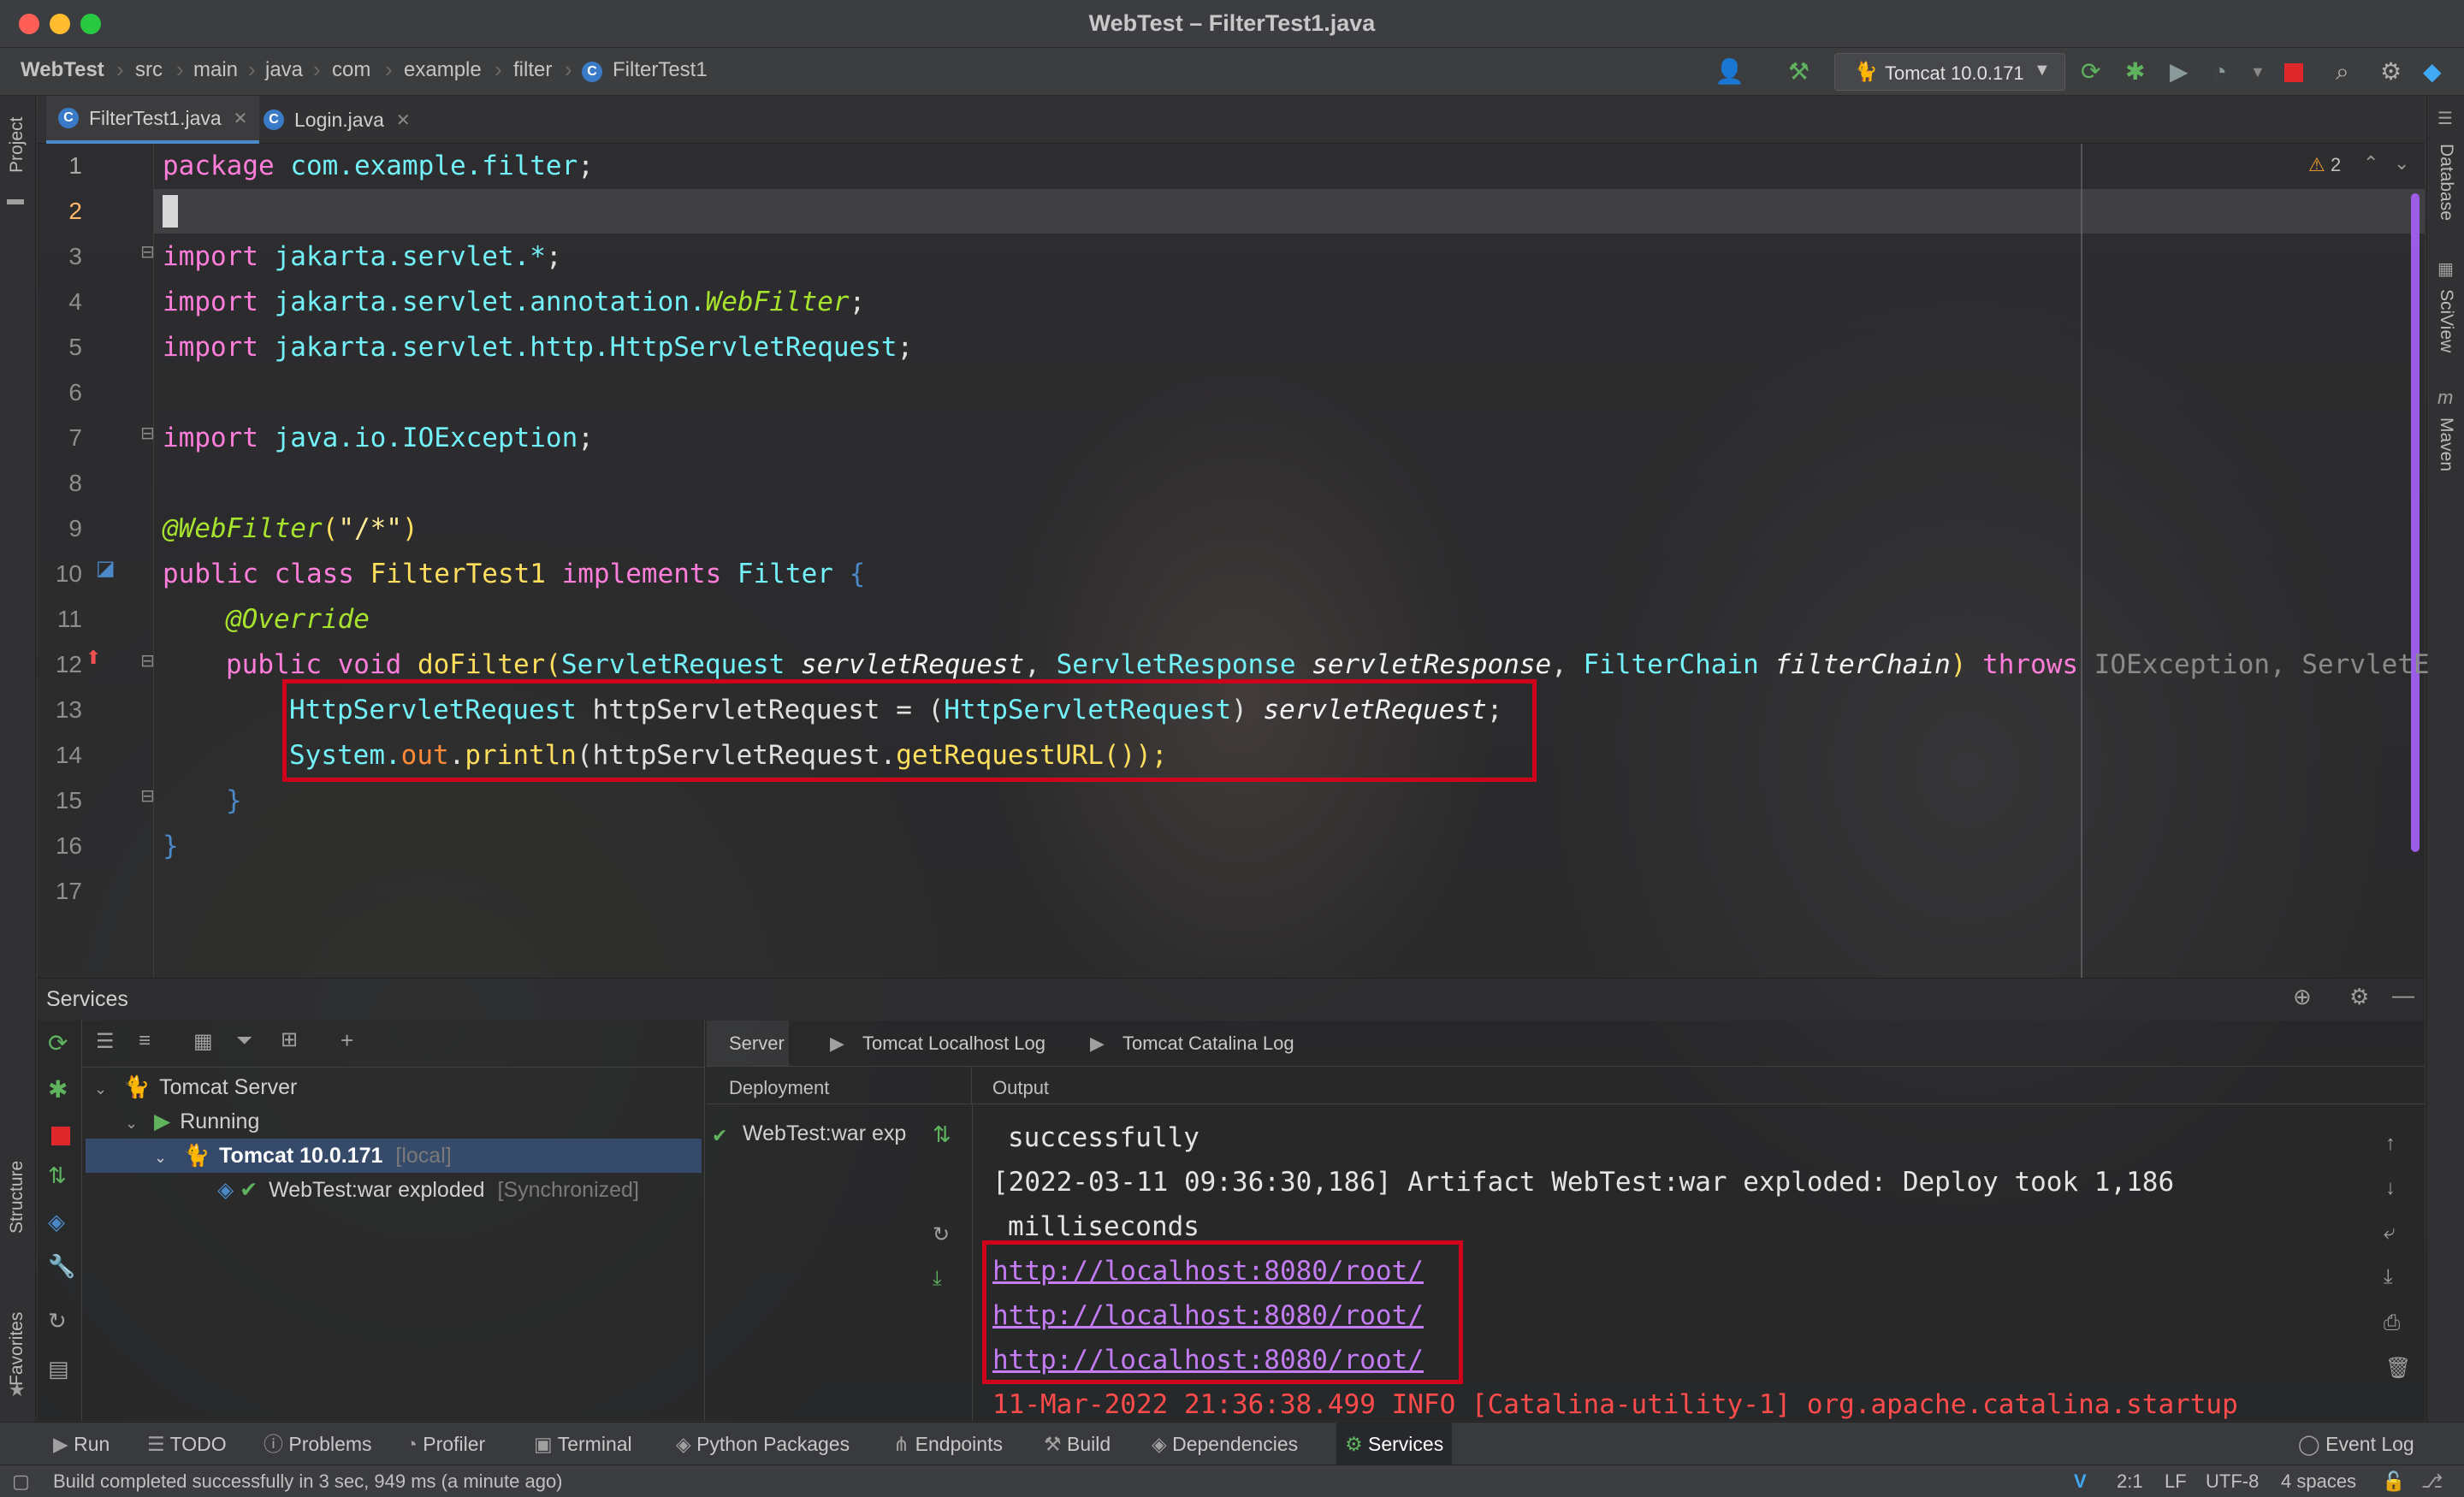 The width and height of the screenshot is (2464, 1497). I want to click on line-separator: LF, so click(2176, 1481).